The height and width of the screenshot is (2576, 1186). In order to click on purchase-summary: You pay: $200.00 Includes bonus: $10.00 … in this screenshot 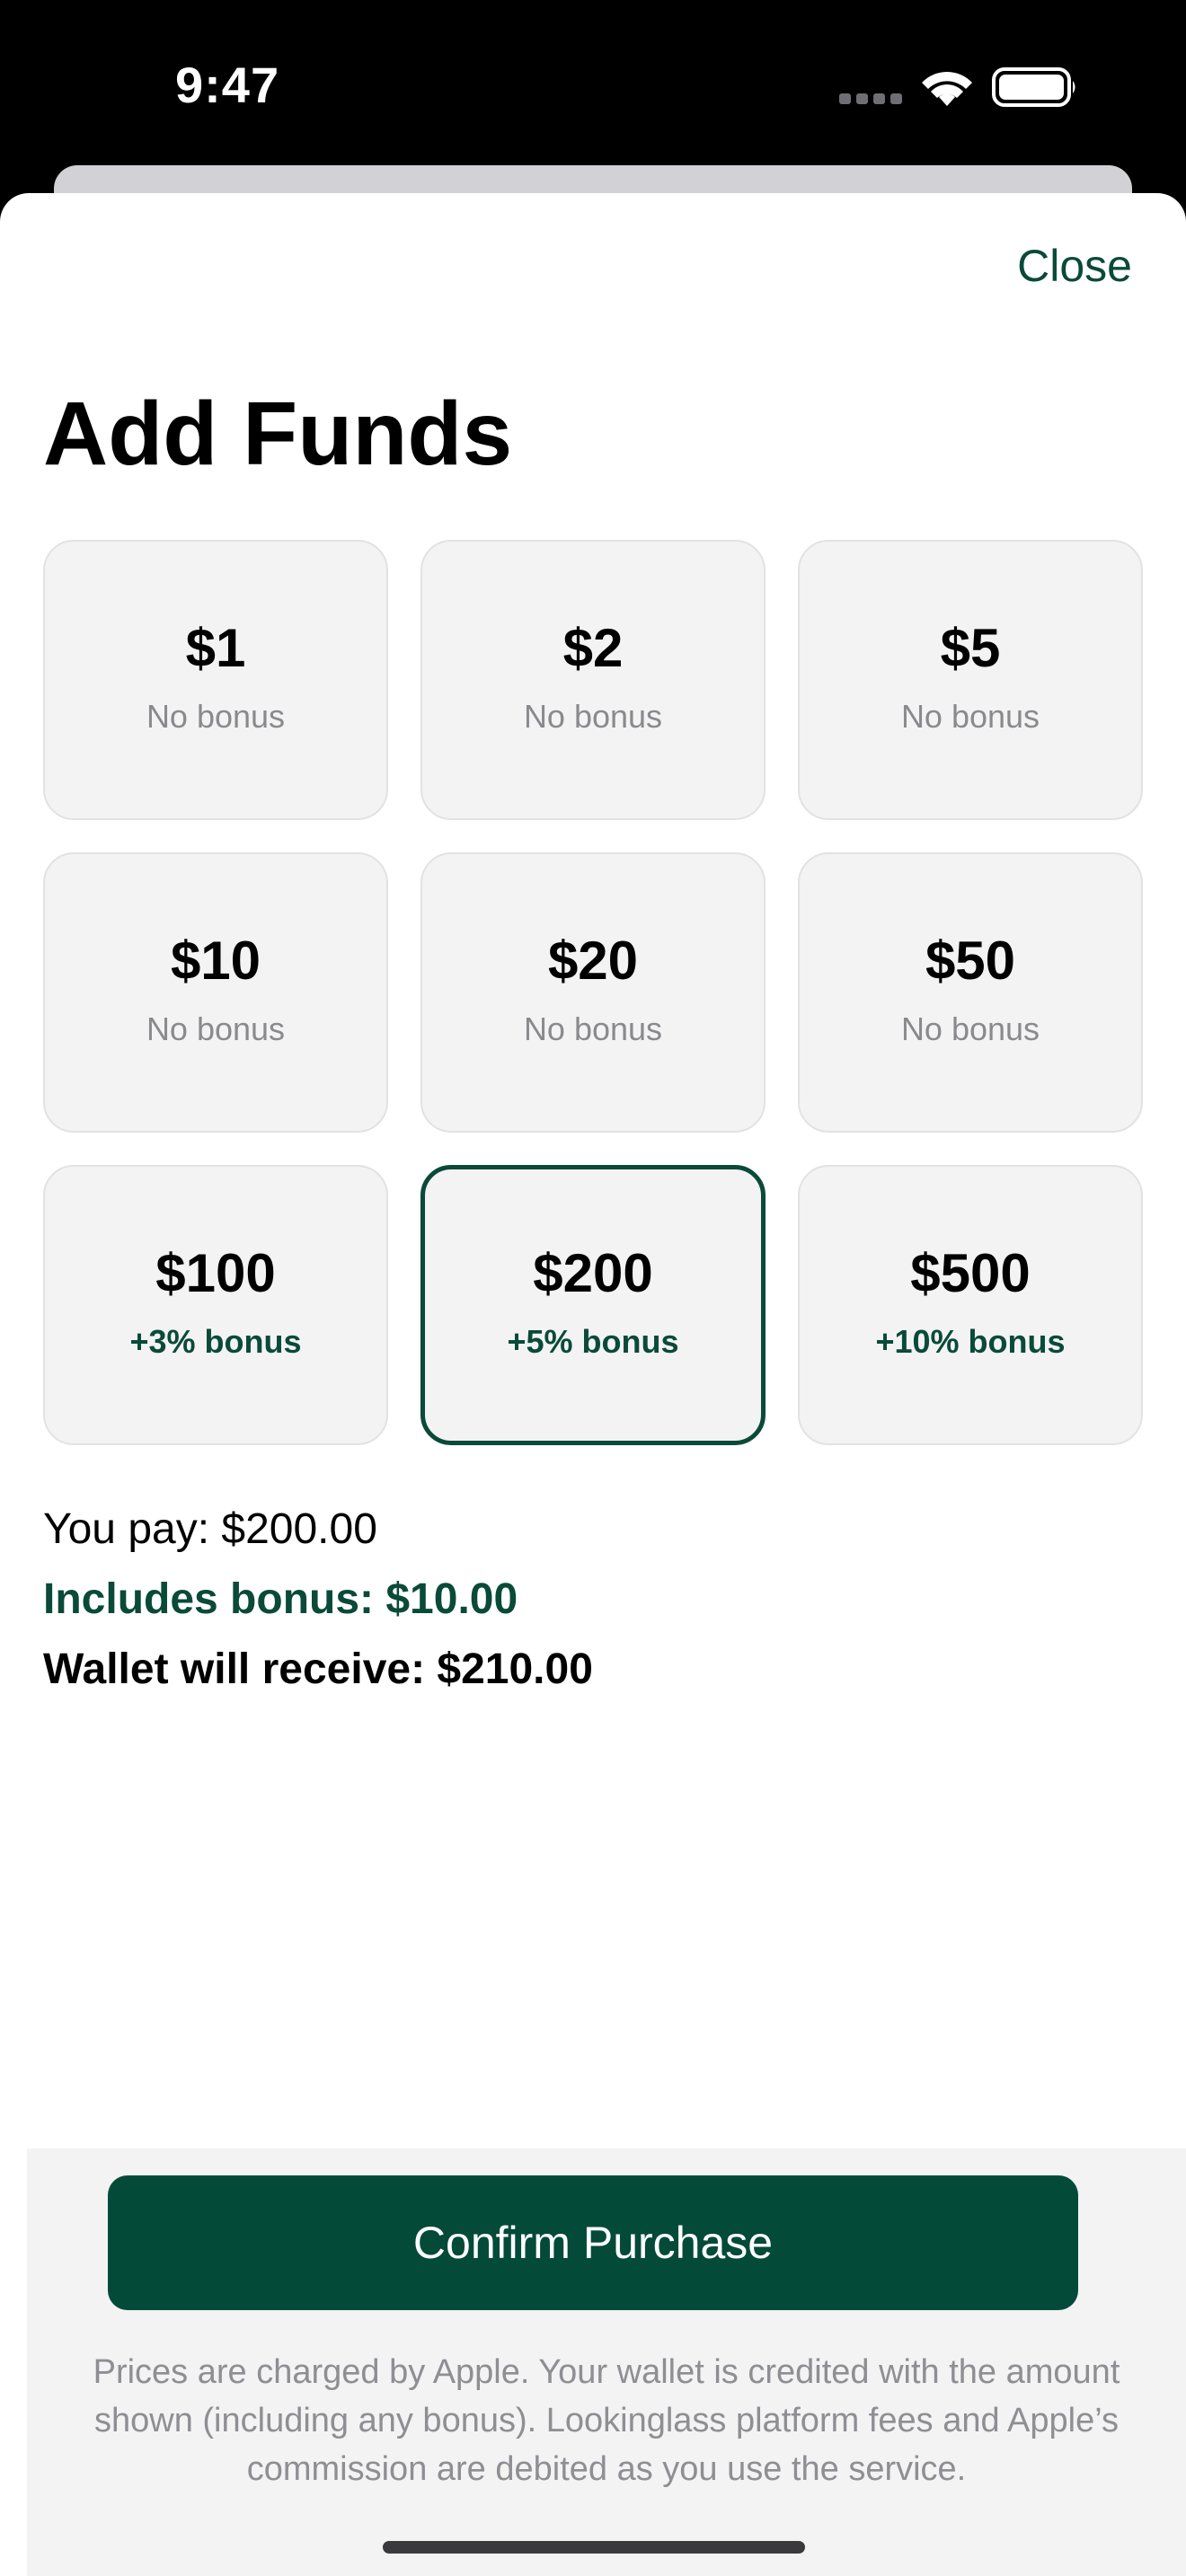, I will do `click(318, 1613)`.